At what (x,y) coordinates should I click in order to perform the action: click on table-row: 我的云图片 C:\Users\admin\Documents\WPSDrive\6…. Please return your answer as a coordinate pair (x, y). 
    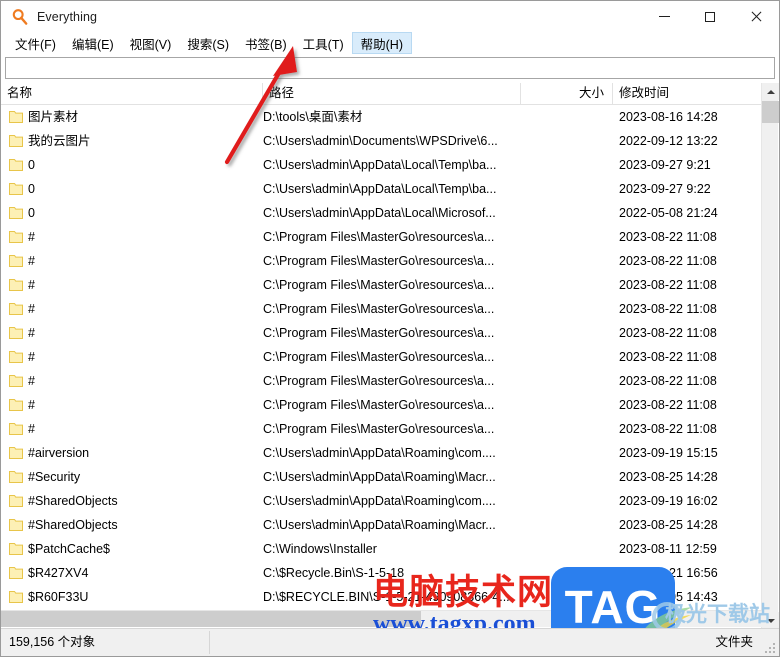
    Looking at the image, I should click on (381, 141).